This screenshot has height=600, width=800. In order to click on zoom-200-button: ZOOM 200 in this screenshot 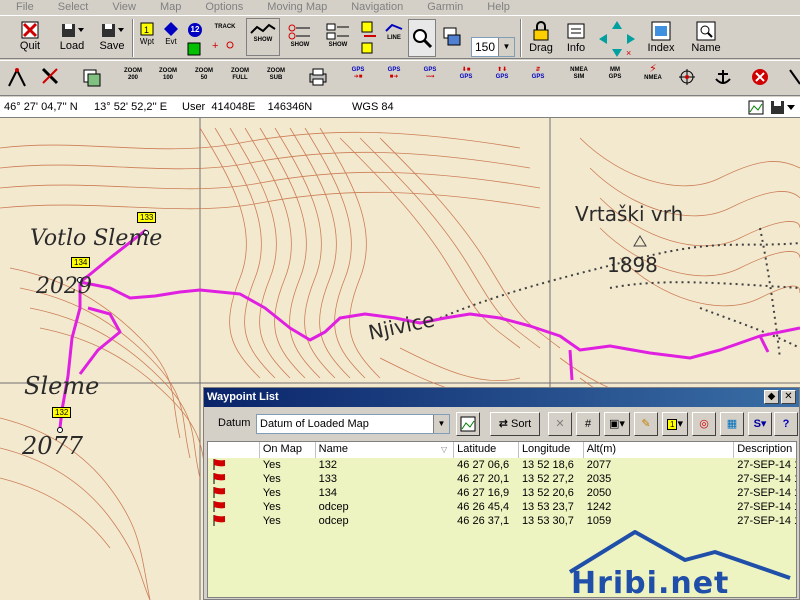, I will do `click(133, 75)`.